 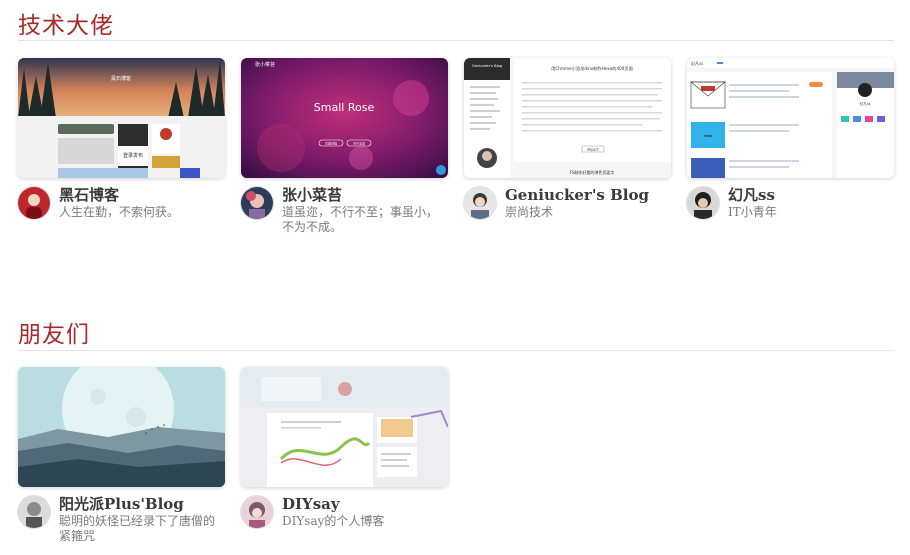 I want to click on geniucker-post: 用Chrome小恐龙dino制作Hexo的404页面, so click(x=592, y=68).